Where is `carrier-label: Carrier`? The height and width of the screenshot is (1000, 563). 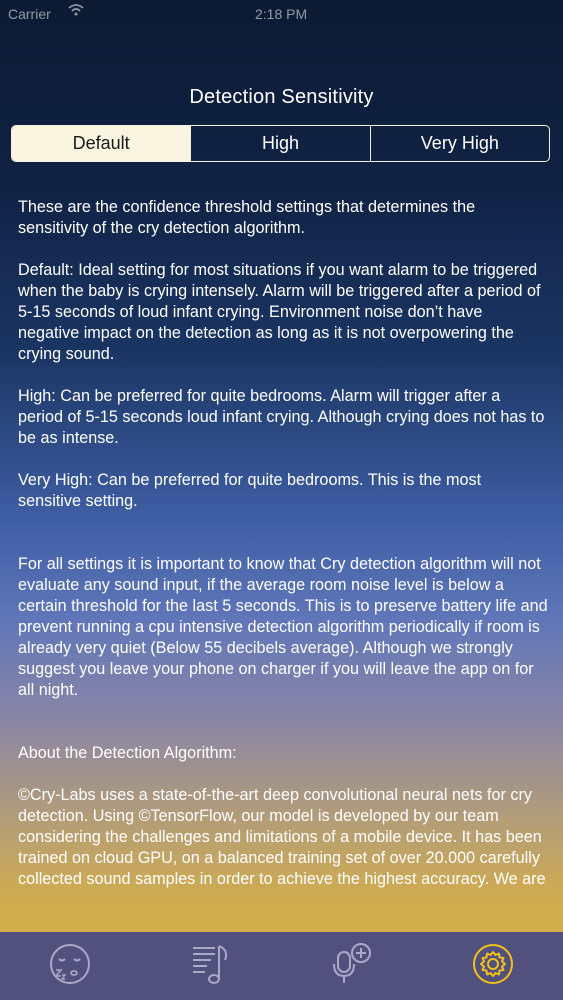 carrier-label: Carrier is located at coordinates (29, 14).